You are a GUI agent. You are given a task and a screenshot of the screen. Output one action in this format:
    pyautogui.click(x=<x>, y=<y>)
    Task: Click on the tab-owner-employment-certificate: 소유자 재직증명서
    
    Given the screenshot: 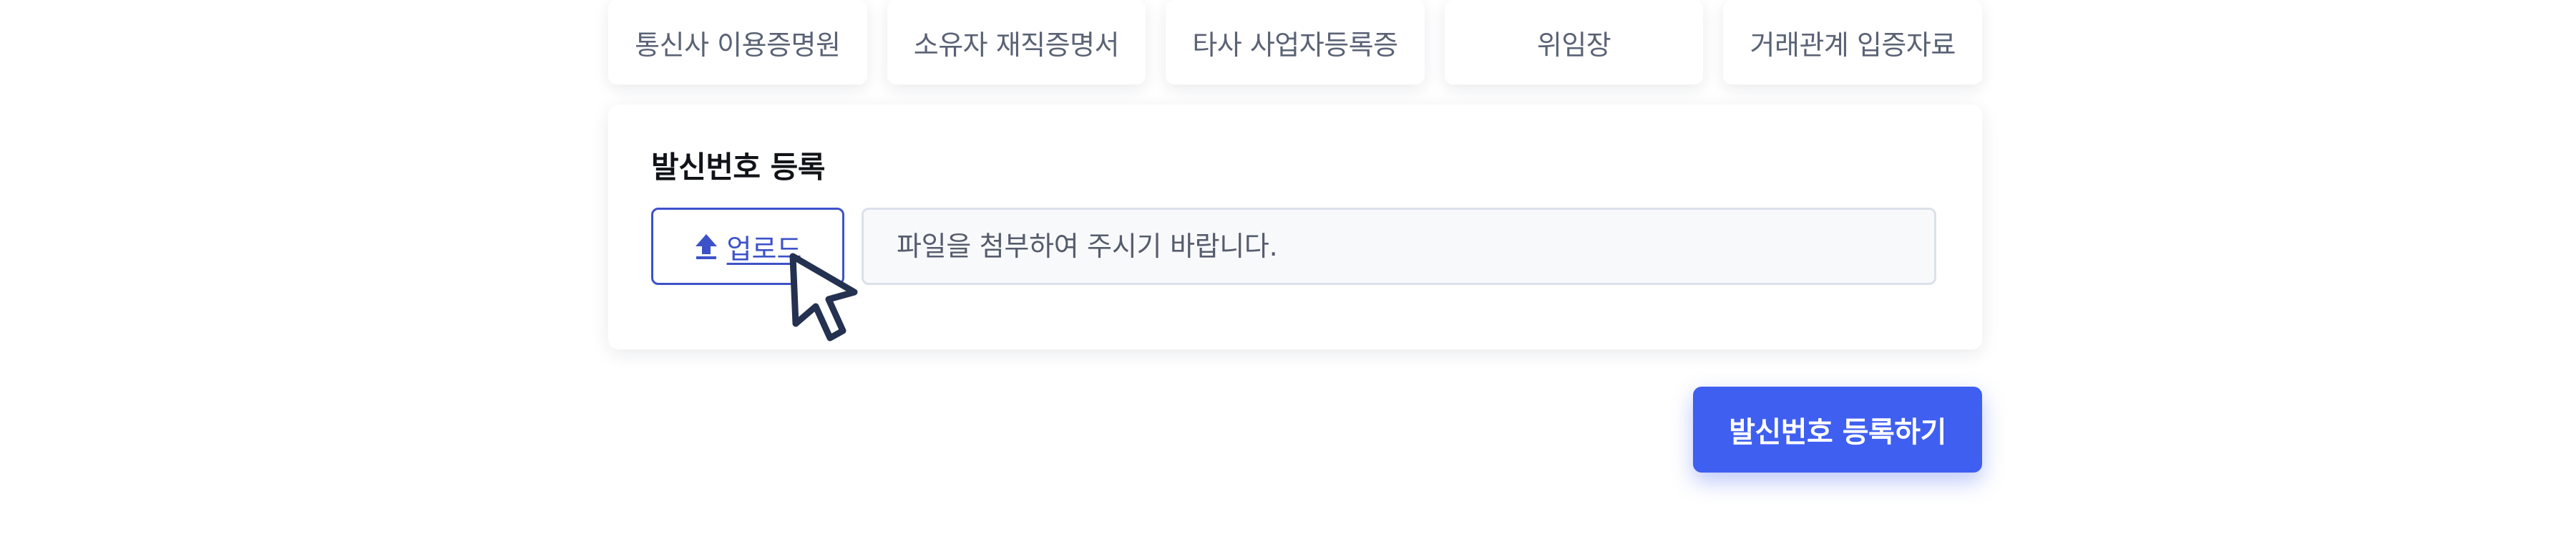 What is the action you would take?
    pyautogui.click(x=1017, y=42)
    